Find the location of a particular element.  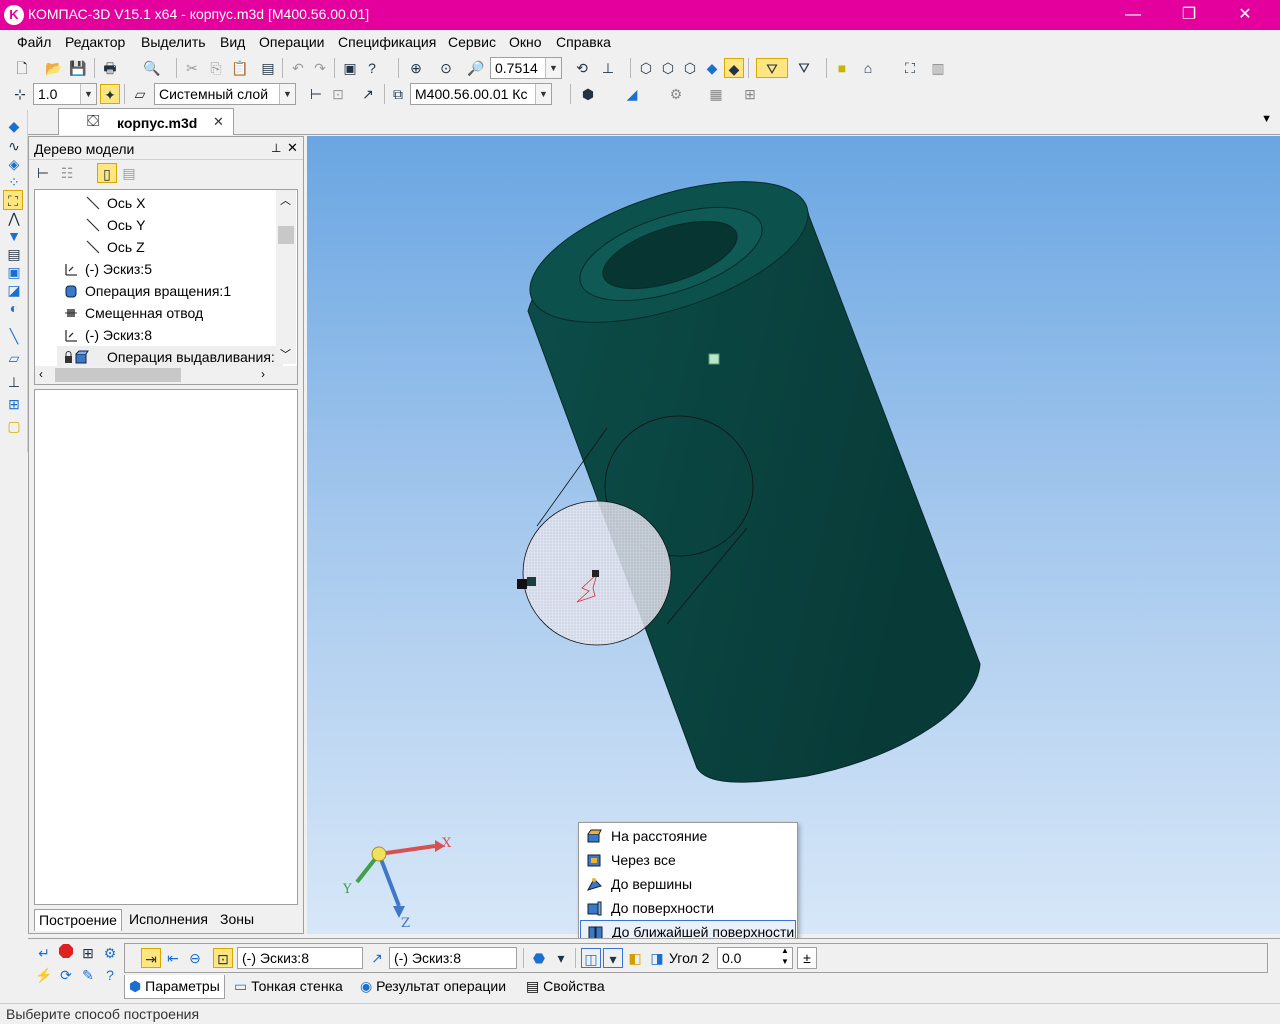

measure-icon: ▤ is located at coordinates (14, 254).